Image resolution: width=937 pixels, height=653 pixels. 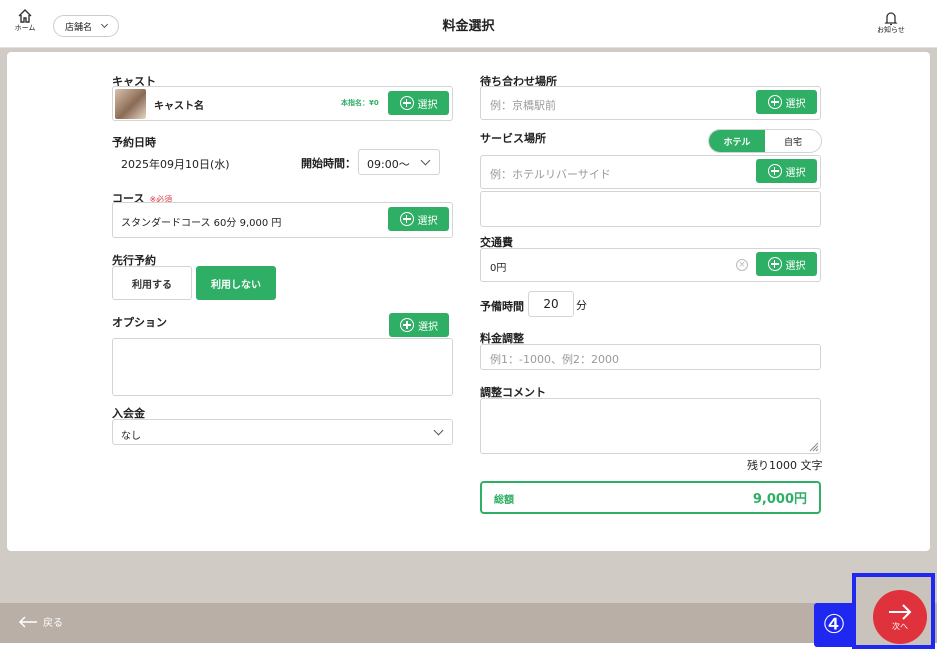 What do you see at coordinates (834, 625) in the screenshot?
I see `step-badge: ④` at bounding box center [834, 625].